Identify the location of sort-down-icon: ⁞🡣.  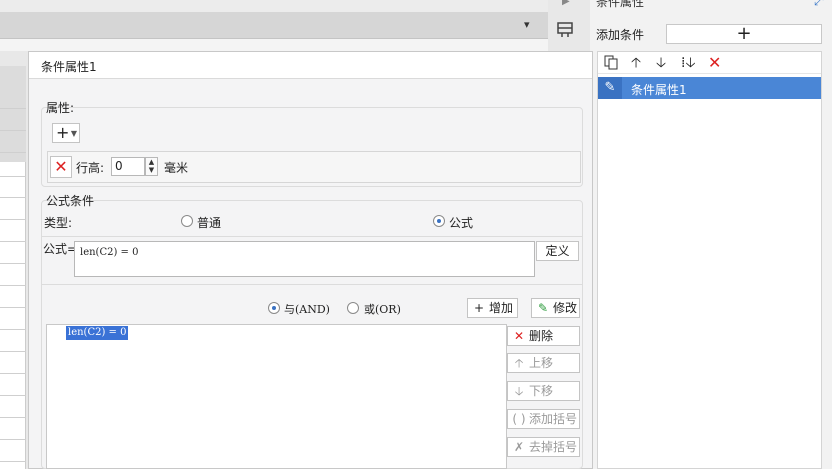
(688, 63).